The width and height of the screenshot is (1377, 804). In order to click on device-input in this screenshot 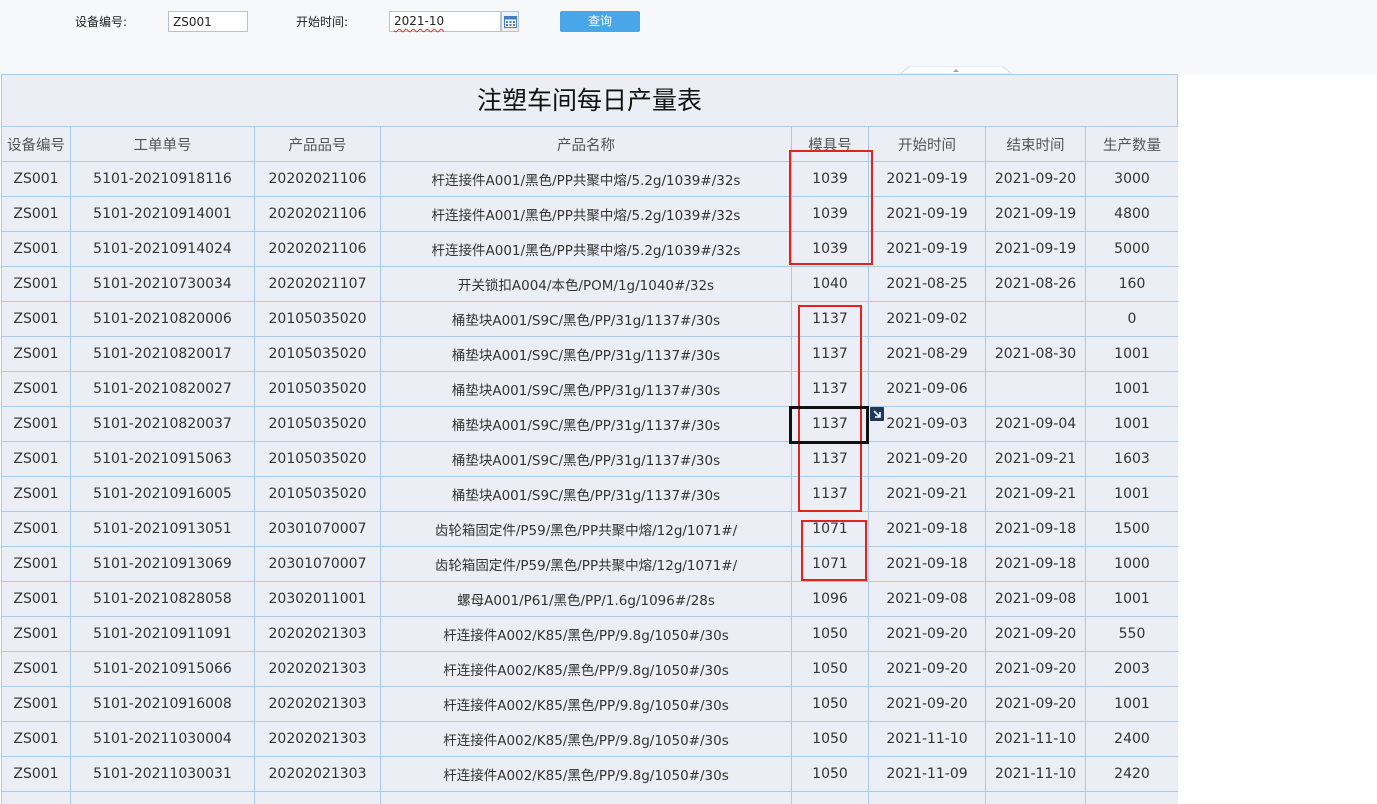, I will do `click(208, 21)`.